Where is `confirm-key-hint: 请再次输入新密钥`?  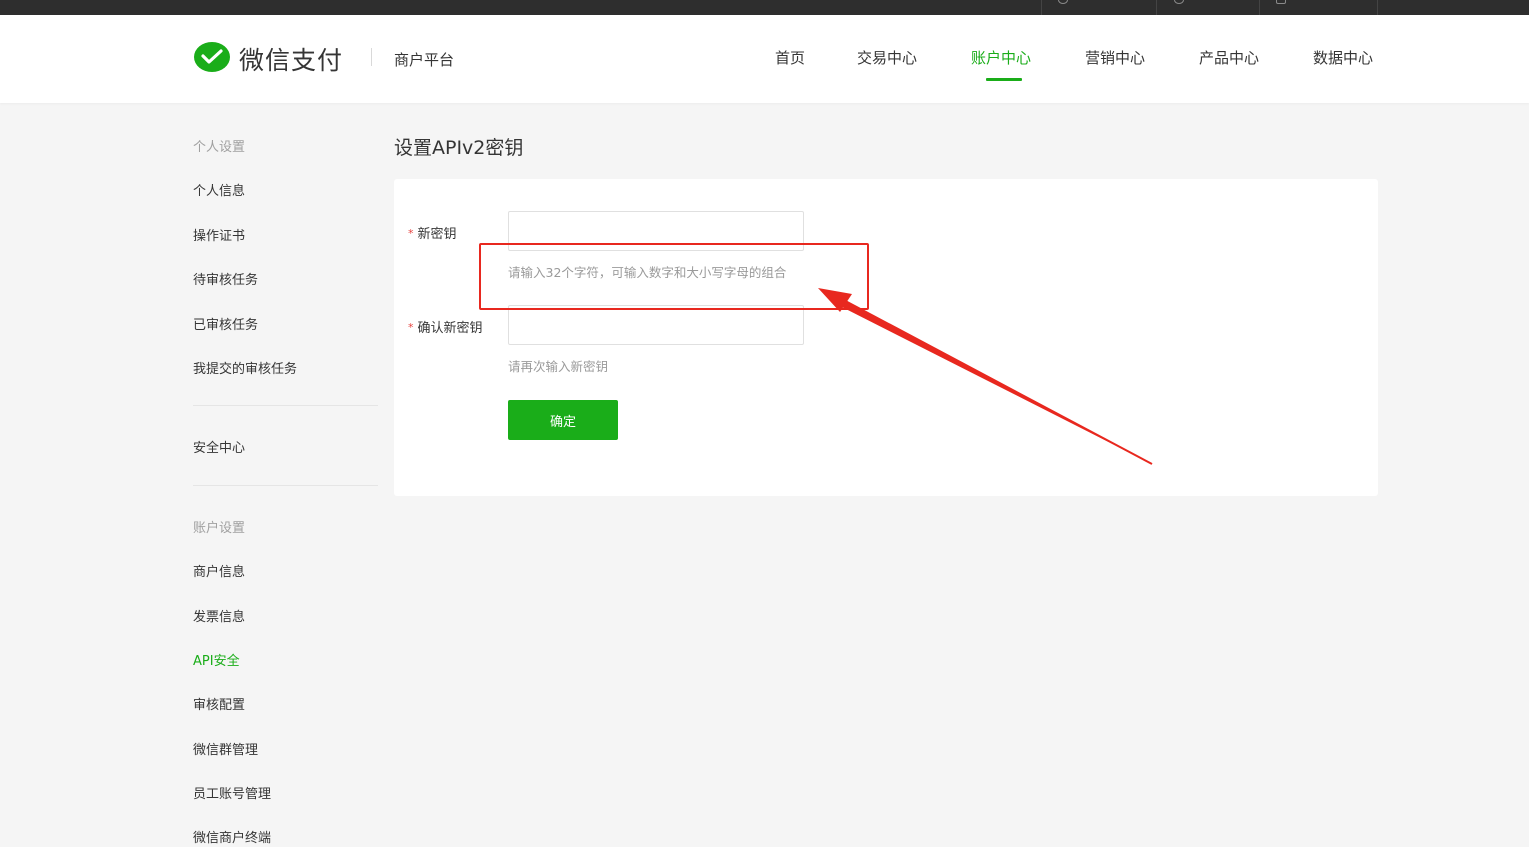
confirm-key-hint: 请再次输入新密钥 is located at coordinates (558, 366).